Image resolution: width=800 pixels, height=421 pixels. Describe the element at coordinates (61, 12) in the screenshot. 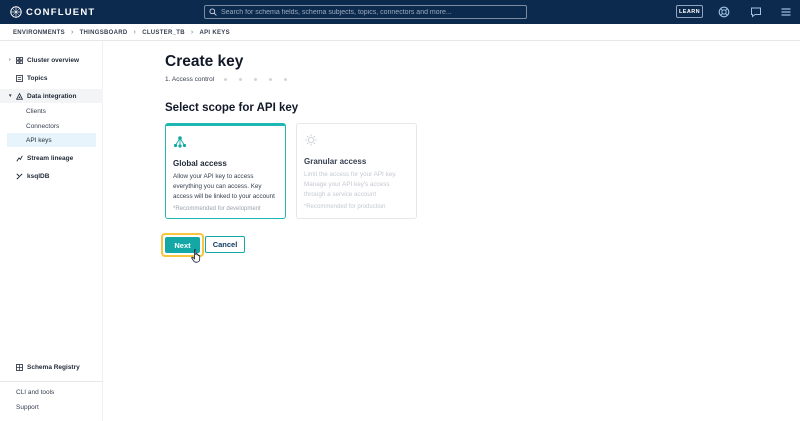

I see `brand-name: CONFLUENT` at that location.